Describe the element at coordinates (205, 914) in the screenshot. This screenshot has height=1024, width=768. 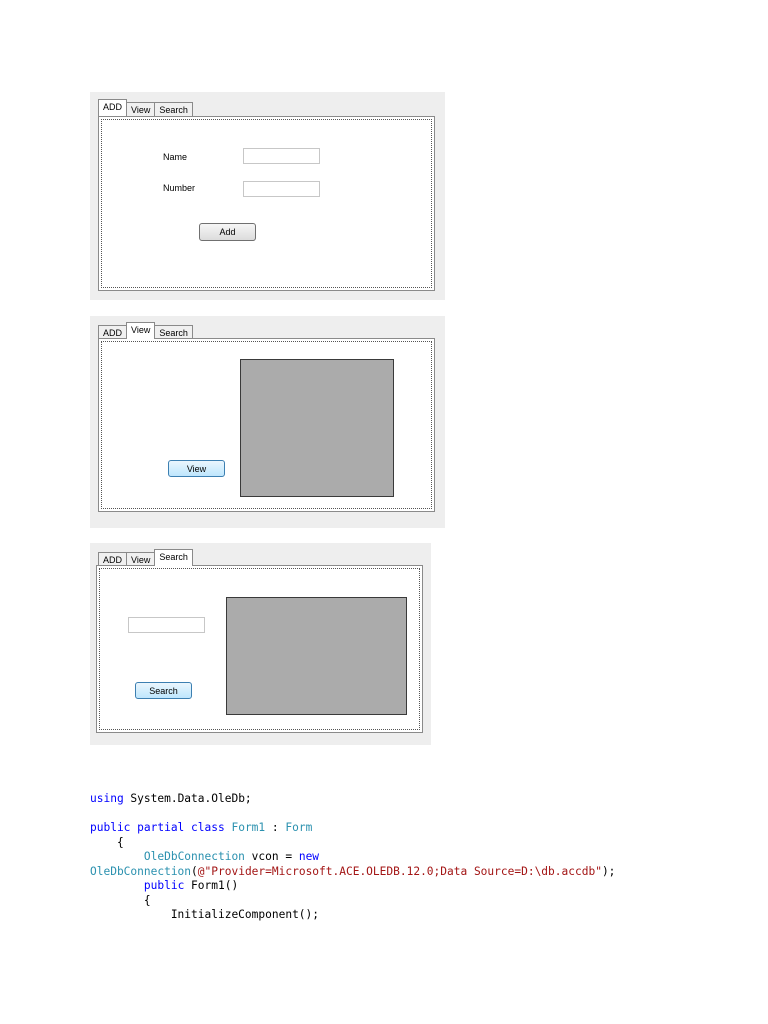
I see `code-text: InitializeComponent();` at that location.